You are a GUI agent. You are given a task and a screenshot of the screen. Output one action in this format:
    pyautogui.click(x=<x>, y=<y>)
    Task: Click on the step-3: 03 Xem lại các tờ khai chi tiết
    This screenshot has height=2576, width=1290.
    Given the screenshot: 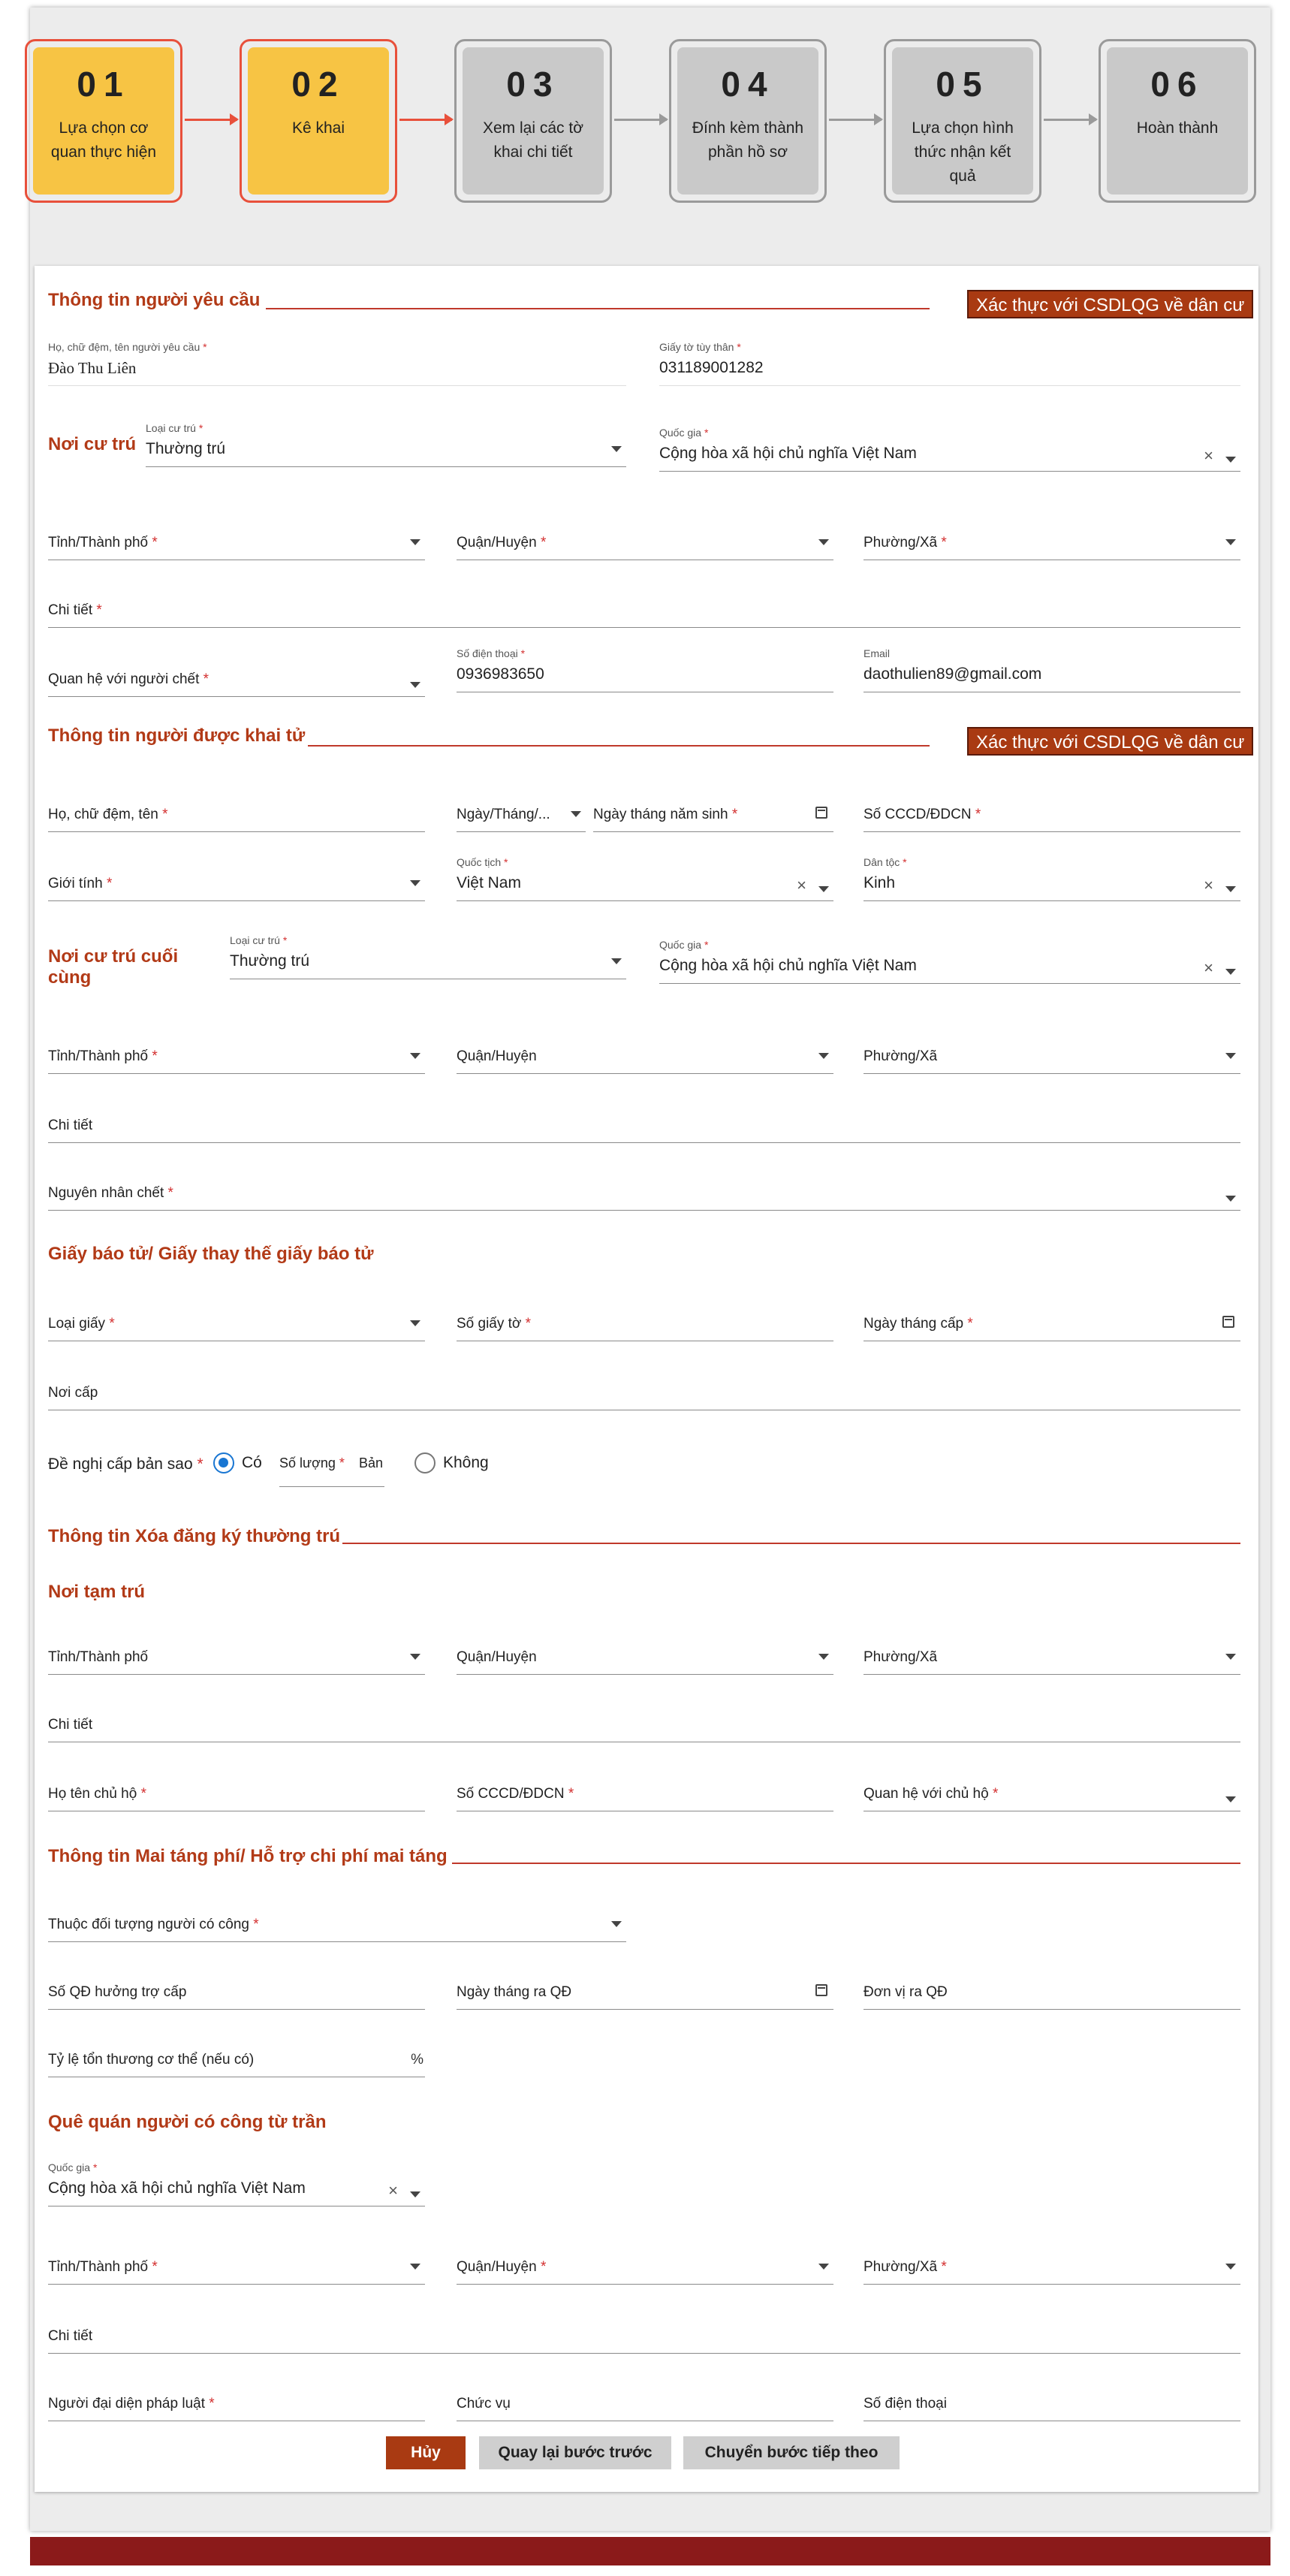 What is the action you would take?
    pyautogui.click(x=533, y=121)
    